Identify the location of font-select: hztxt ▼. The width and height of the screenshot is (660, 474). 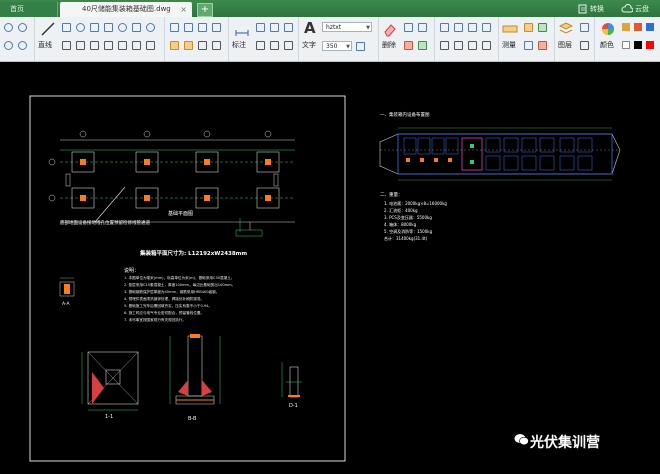
(347, 27).